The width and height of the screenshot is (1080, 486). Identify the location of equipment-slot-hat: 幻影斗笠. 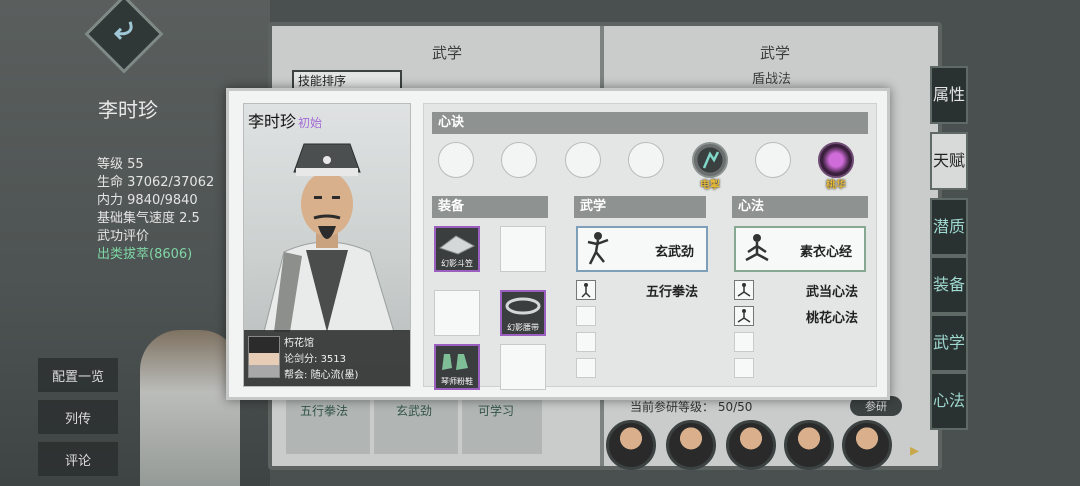
(457, 249).